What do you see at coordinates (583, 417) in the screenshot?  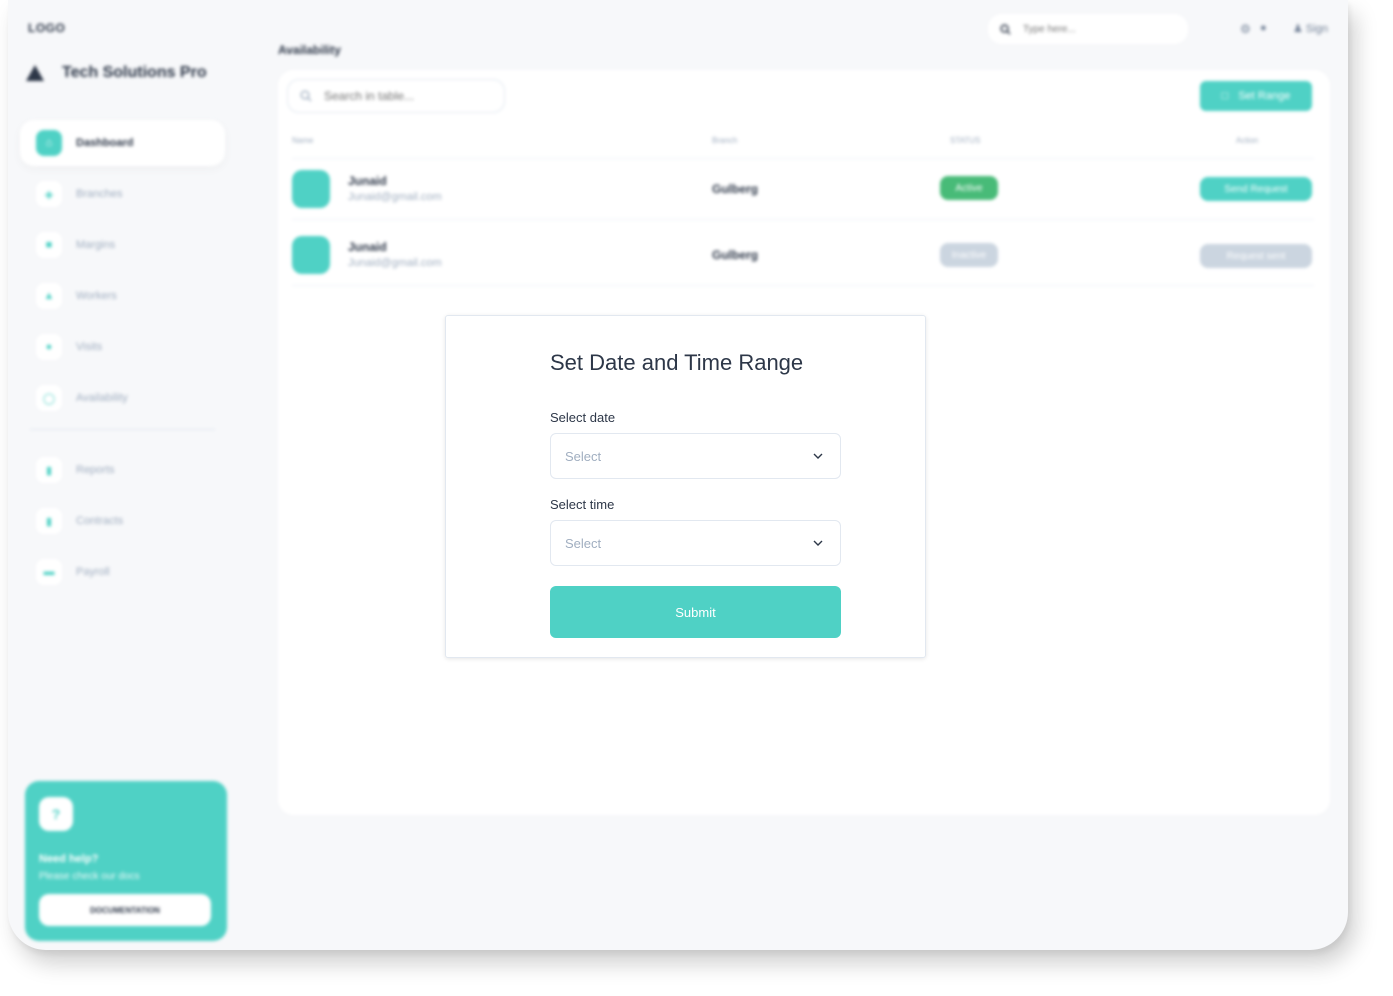 I see `date-label: Select date` at bounding box center [583, 417].